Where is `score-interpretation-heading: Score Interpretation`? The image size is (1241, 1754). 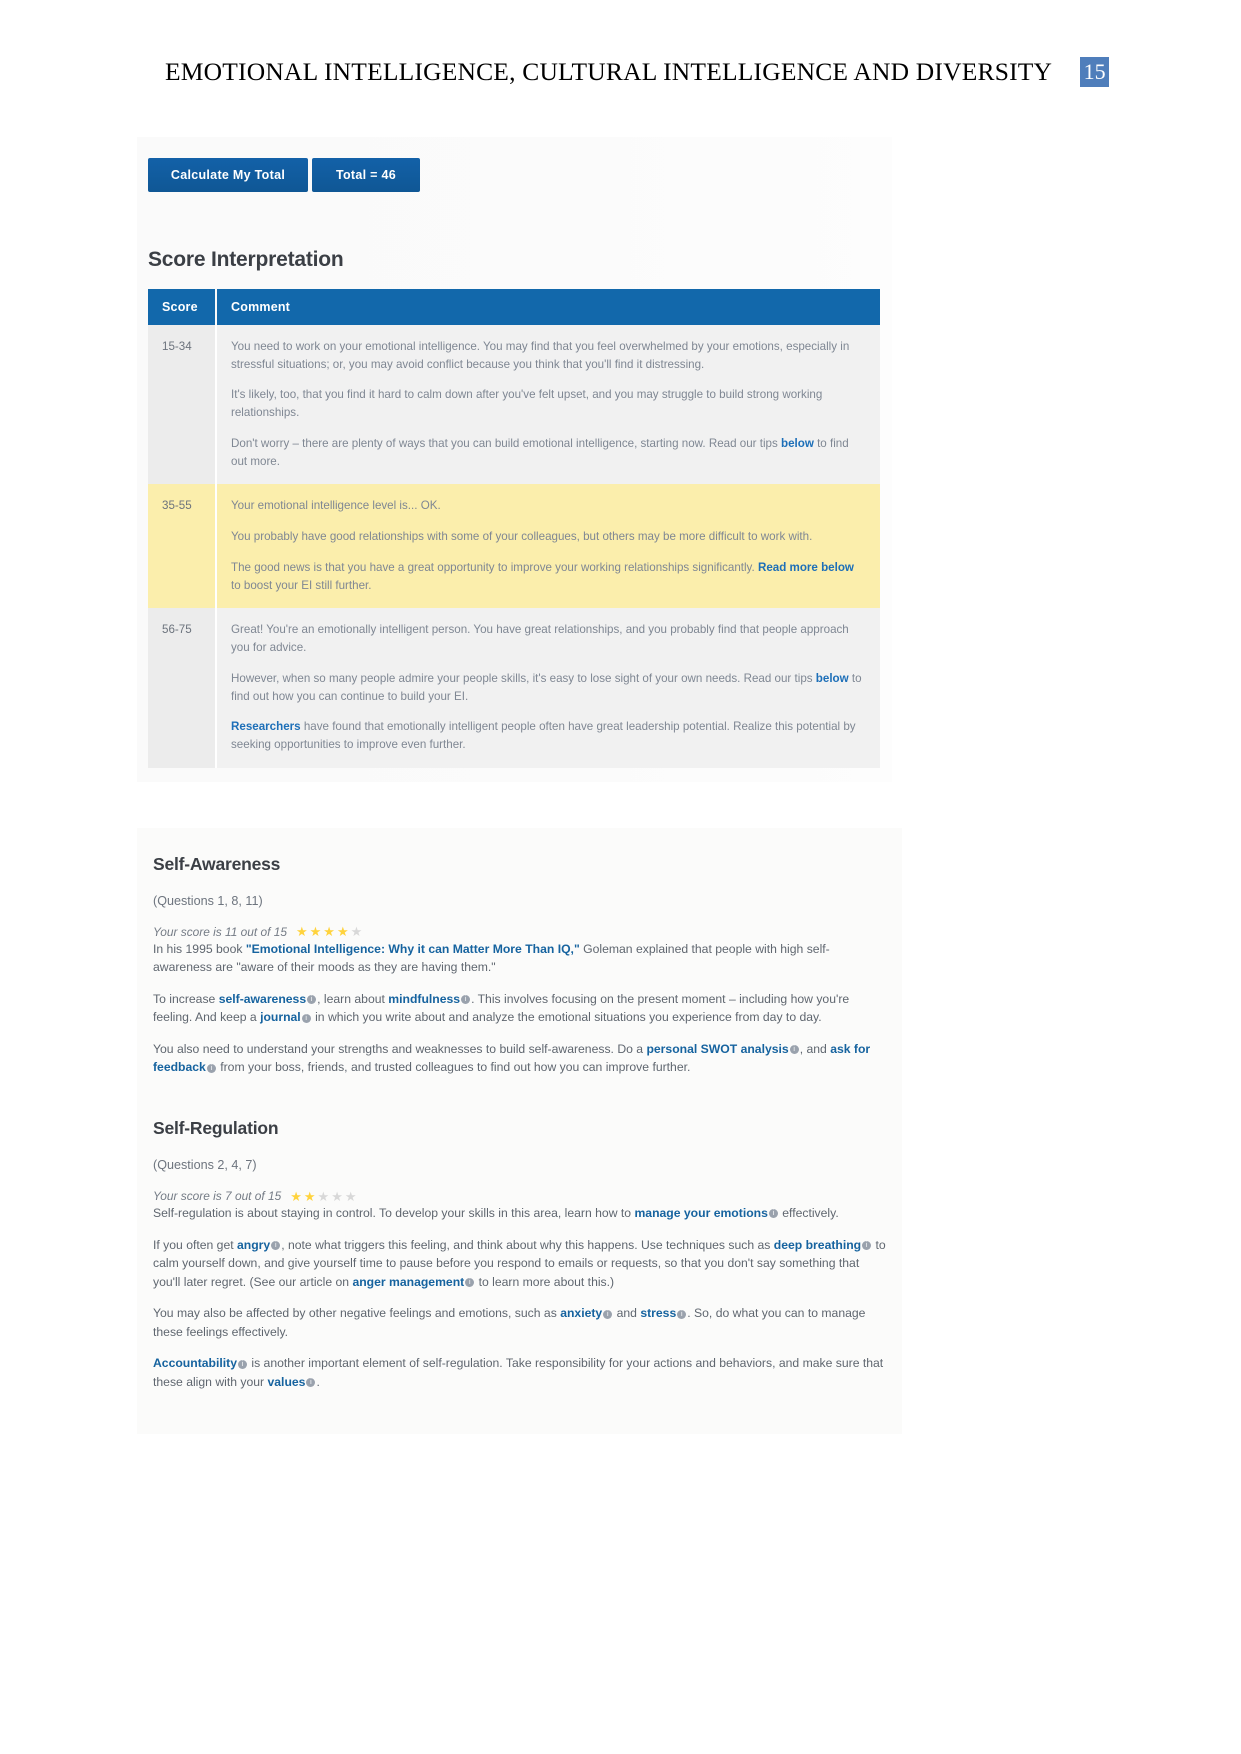
score-interpretation-heading: Score Interpretation is located at coordinates (246, 259).